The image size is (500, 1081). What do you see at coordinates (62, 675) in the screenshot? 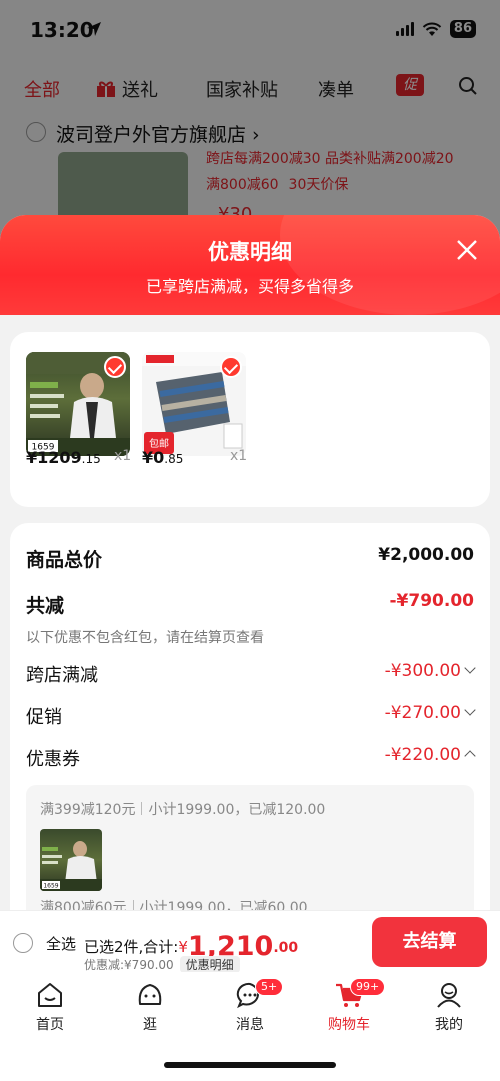
I see `cross-store-discount-label: 跨店满减` at bounding box center [62, 675].